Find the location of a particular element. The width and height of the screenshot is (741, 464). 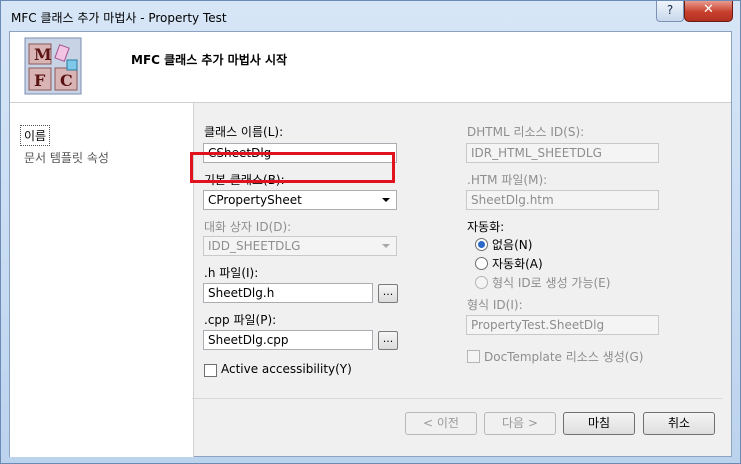

logo-letter-c: C is located at coordinates (66, 80).